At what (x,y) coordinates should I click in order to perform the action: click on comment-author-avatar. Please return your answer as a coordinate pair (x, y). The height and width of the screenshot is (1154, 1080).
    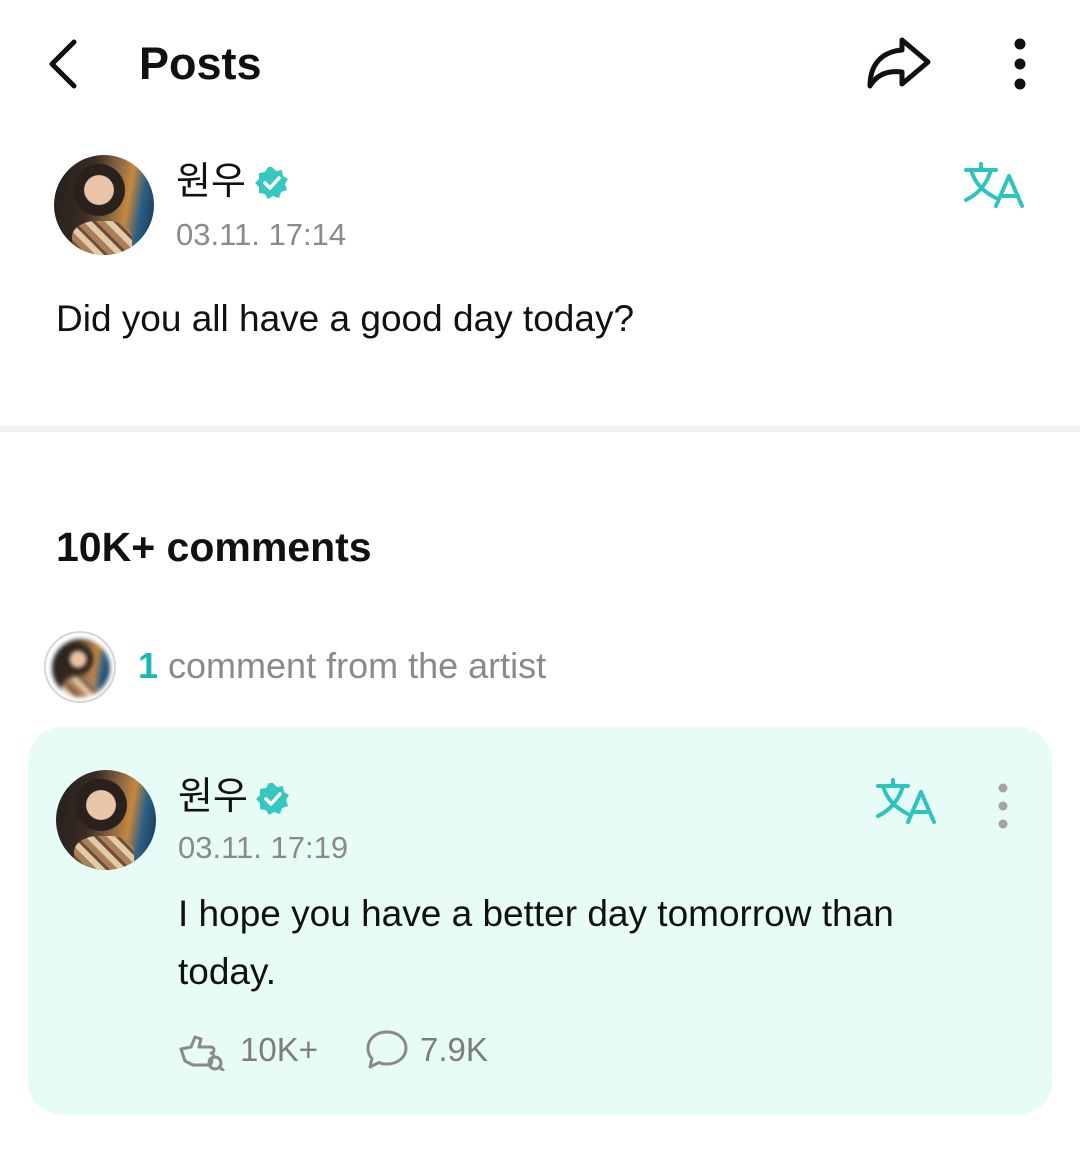
    Looking at the image, I should click on (106, 820).